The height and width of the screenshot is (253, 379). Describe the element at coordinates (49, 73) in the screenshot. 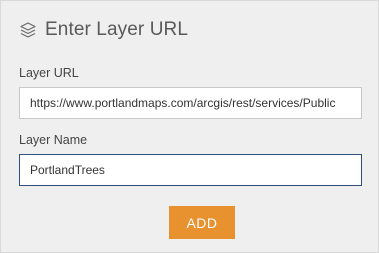

I see `layer-url-label: Layer URL` at that location.